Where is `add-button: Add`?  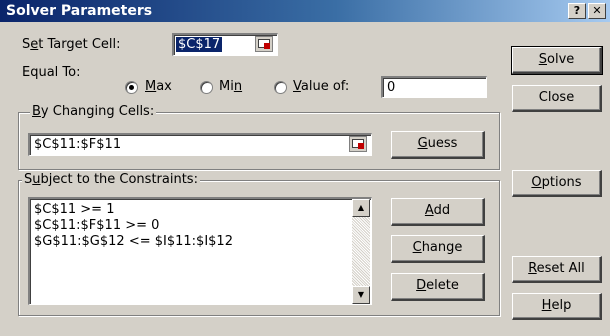
add-button: Add is located at coordinates (438, 212).